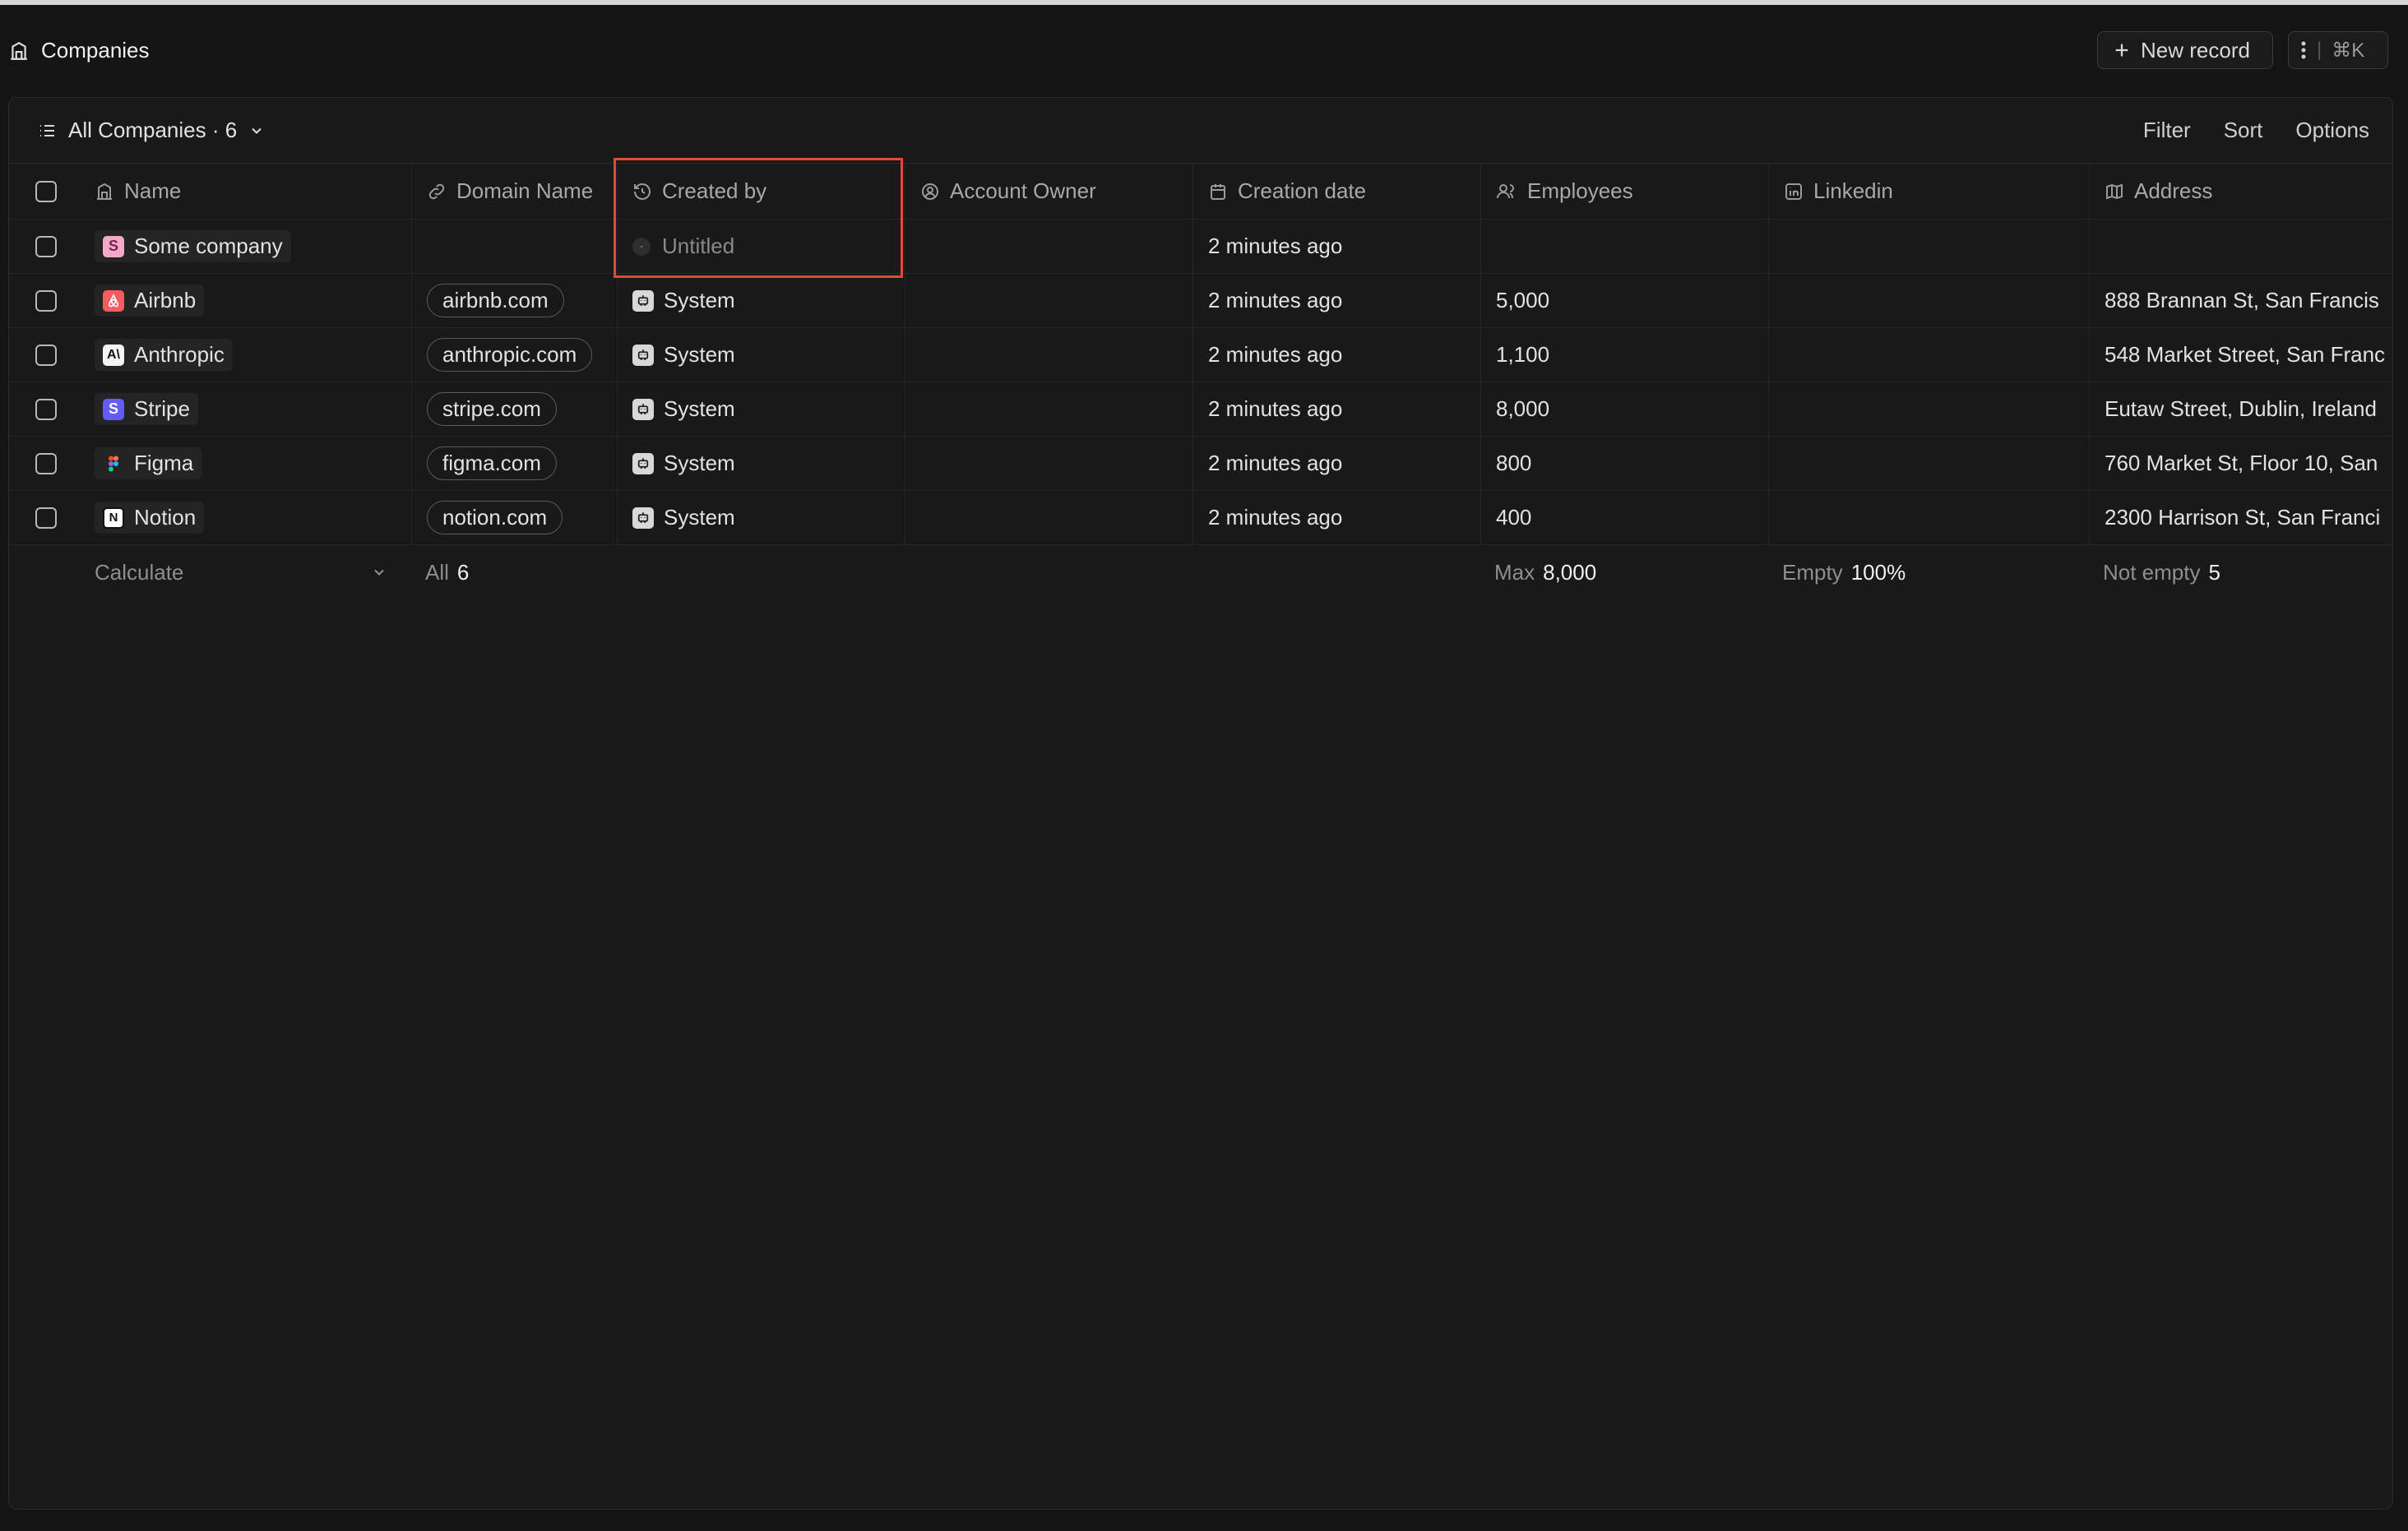  What do you see at coordinates (1929, 191) in the screenshot?
I see `column-header-linkedin: Linkedin` at bounding box center [1929, 191].